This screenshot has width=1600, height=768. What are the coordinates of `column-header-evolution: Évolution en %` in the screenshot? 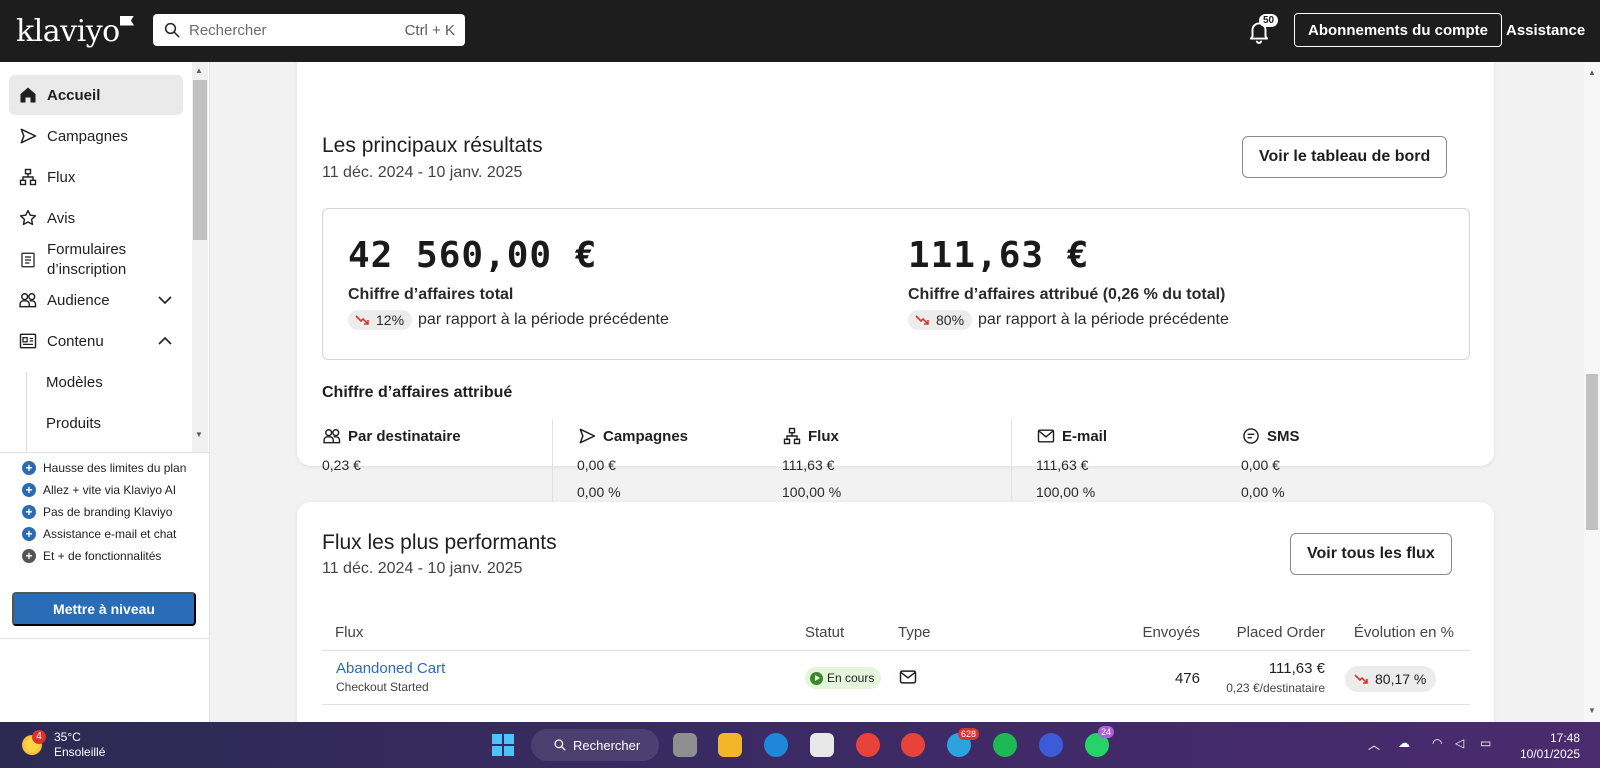 It's located at (1385, 632).